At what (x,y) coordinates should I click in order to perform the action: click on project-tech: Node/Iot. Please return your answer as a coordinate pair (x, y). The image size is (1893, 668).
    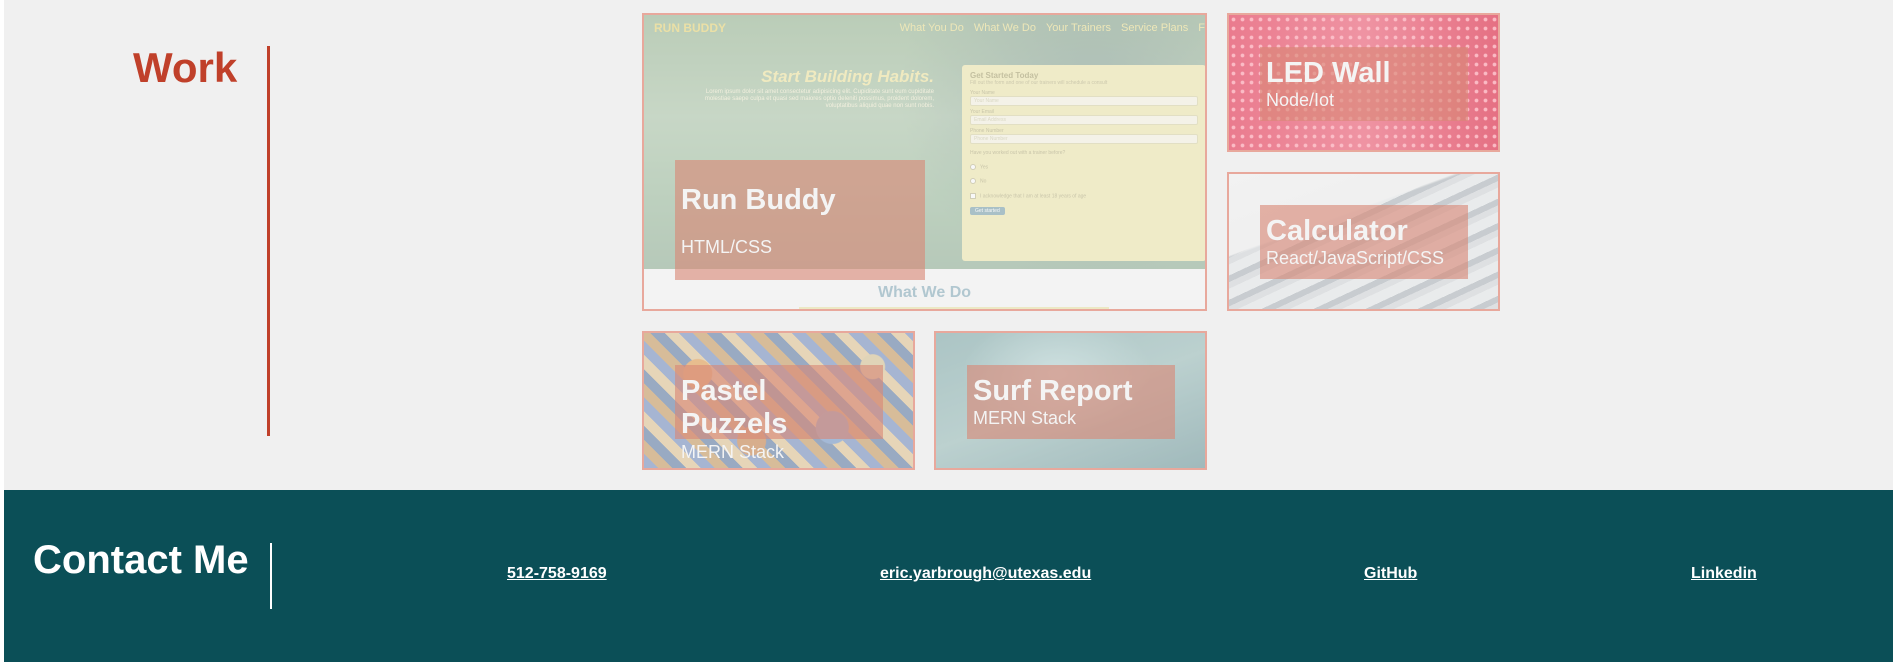
    Looking at the image, I should click on (1300, 100).